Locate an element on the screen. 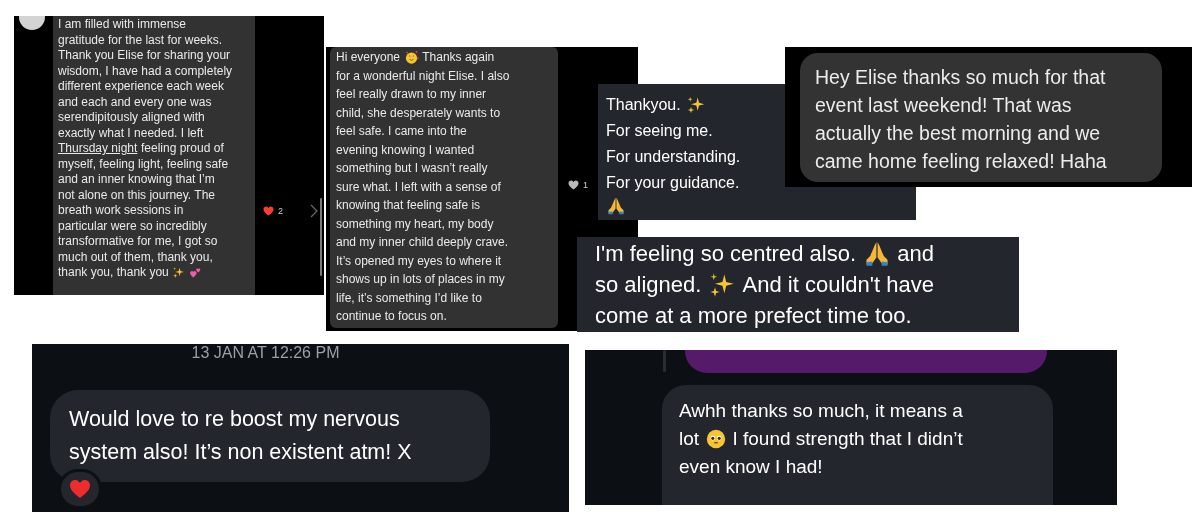  praying-hands-icon is located at coordinates (616, 206).